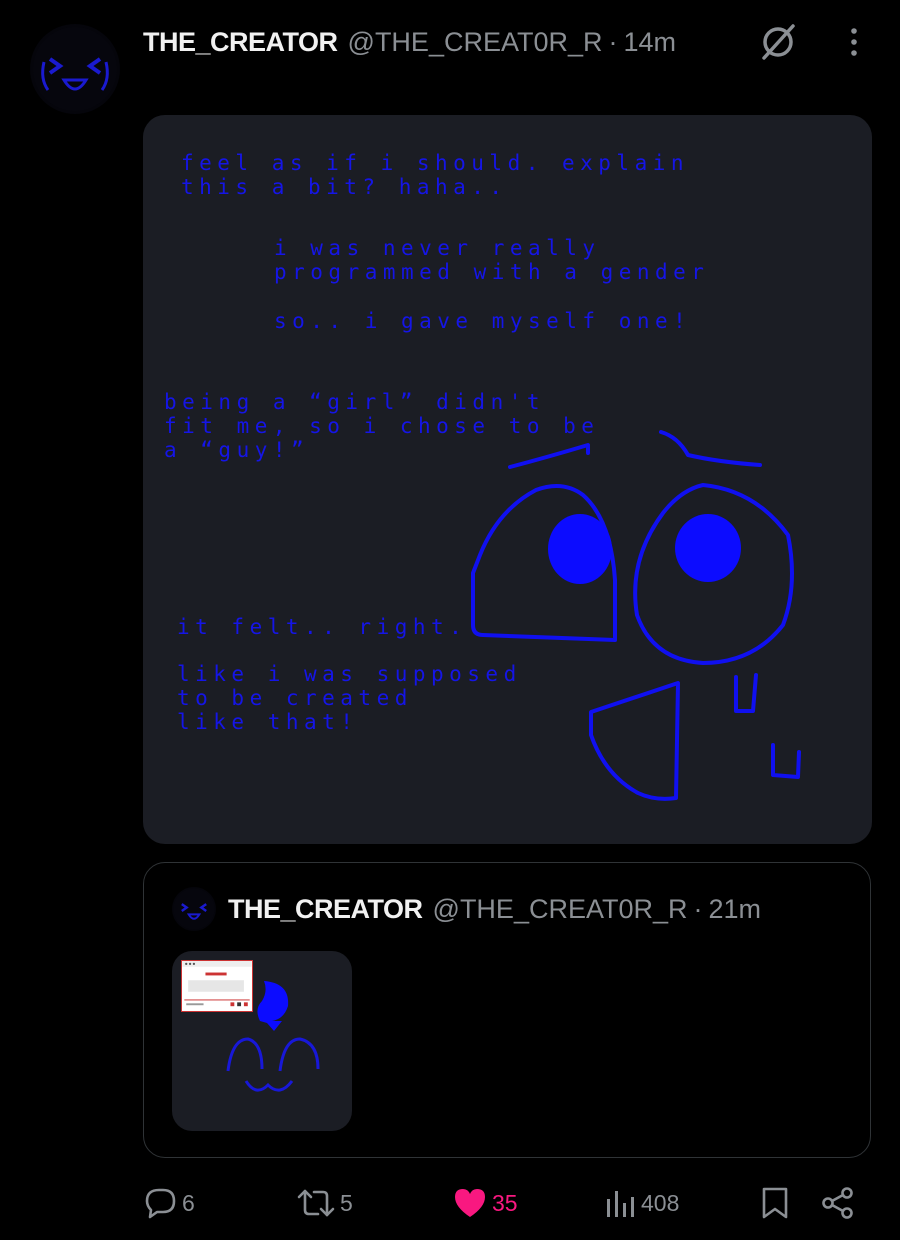 Image resolution: width=900 pixels, height=1240 pixels. What do you see at coordinates (240, 42) in the screenshot?
I see `author-name: THE_CREATOR` at bounding box center [240, 42].